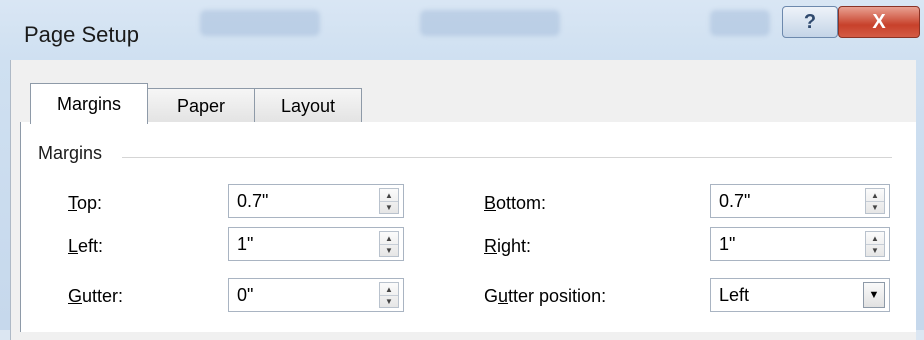 The width and height of the screenshot is (924, 340). What do you see at coordinates (800, 295) in the screenshot?
I see `gutter-position-select: Left ▼` at bounding box center [800, 295].